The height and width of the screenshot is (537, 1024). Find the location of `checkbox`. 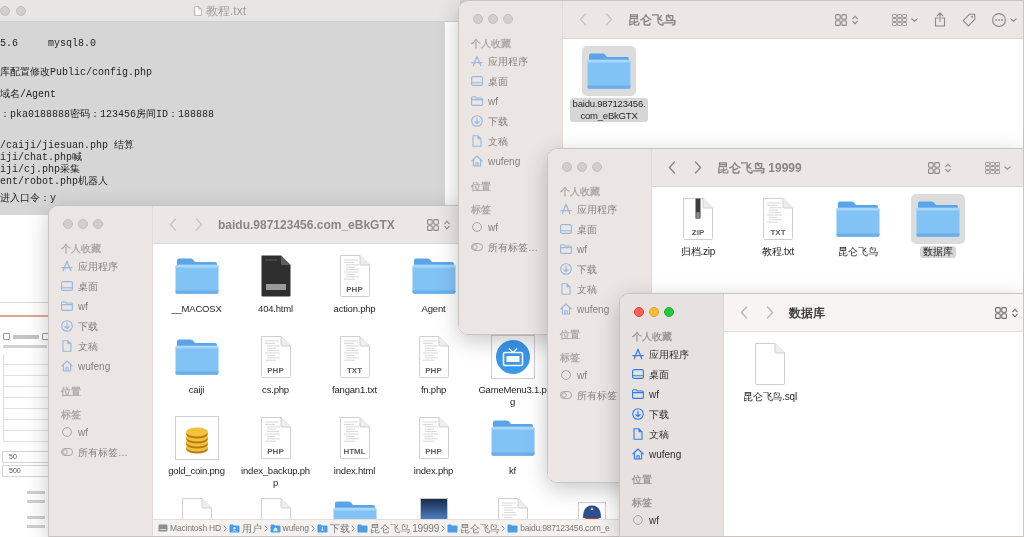

checkbox is located at coordinates (6, 336).